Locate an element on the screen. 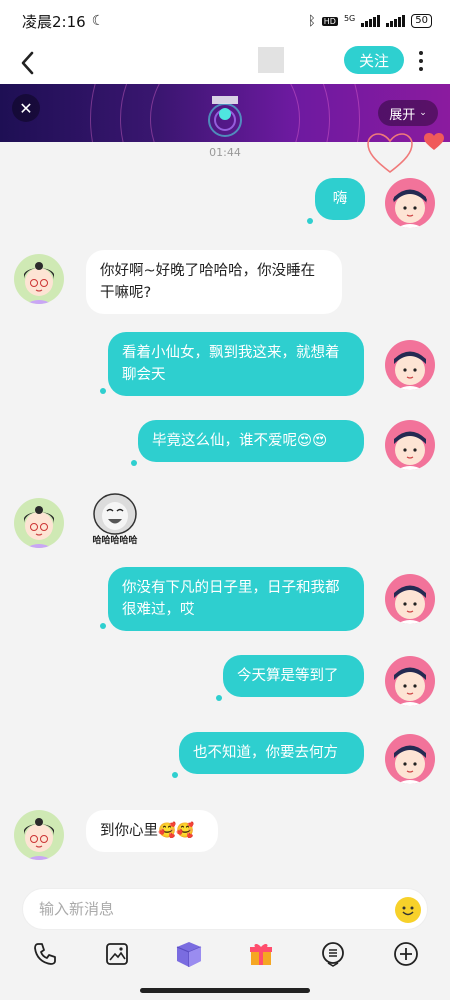 Image resolution: width=450 pixels, height=1000 pixels. sticker-caption: 哈哈哈哈哈 is located at coordinates (115, 541).